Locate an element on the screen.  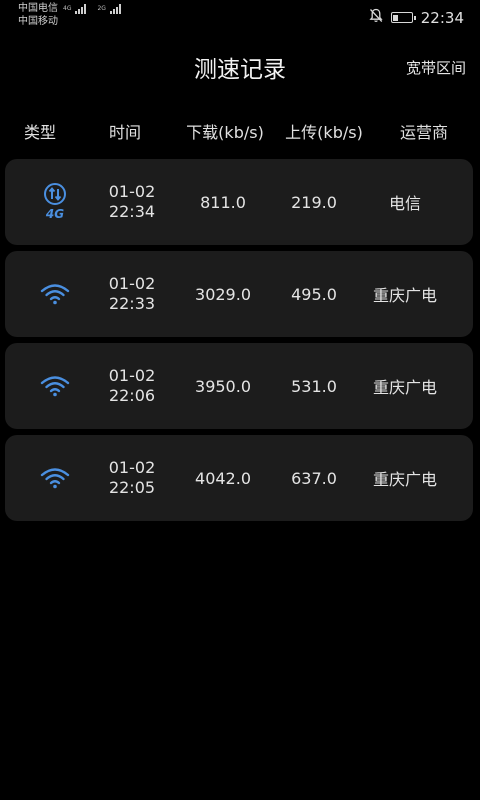
record-time: 01-02 22:06 is located at coordinates (132, 386).